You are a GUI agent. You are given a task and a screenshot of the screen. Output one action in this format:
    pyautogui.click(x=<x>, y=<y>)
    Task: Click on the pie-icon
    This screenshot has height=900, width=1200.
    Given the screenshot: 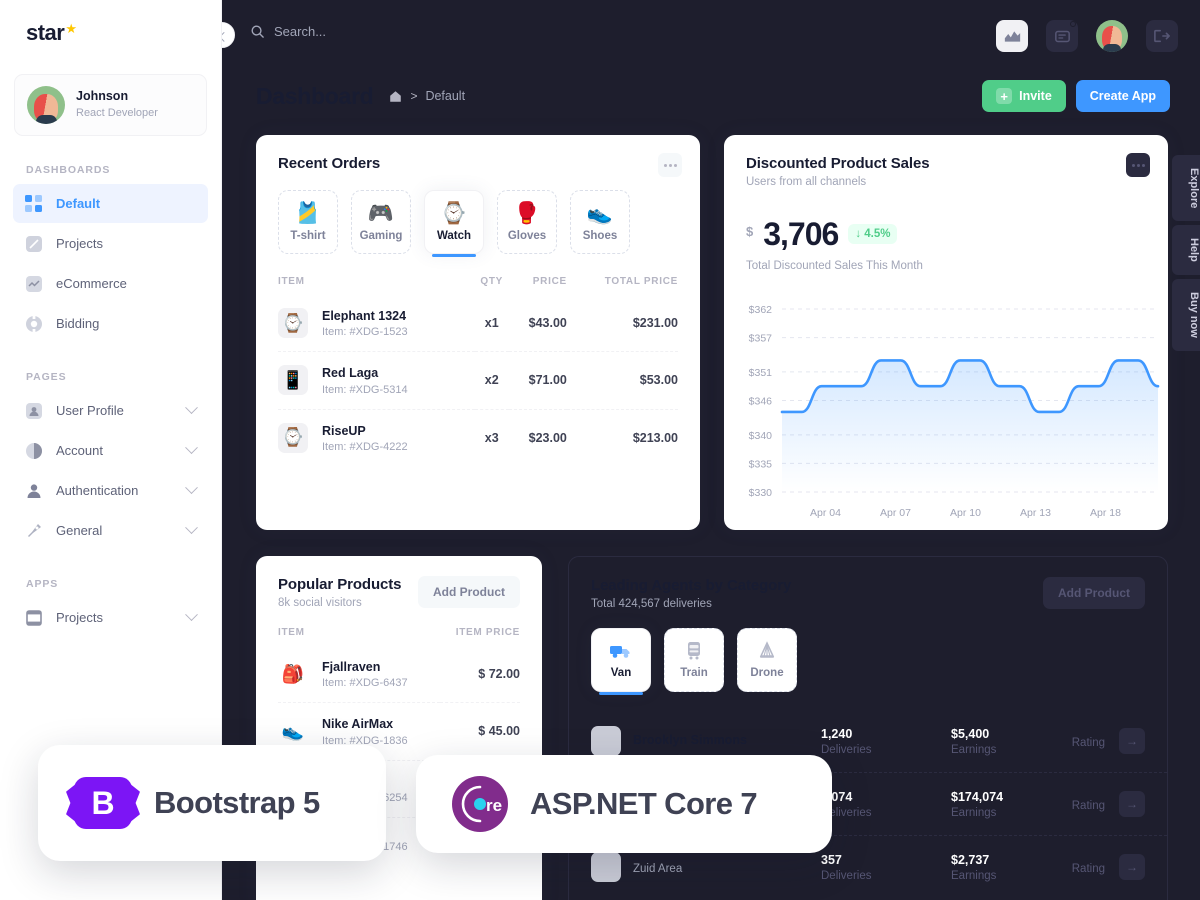 What is the action you would take?
    pyautogui.click(x=34, y=451)
    